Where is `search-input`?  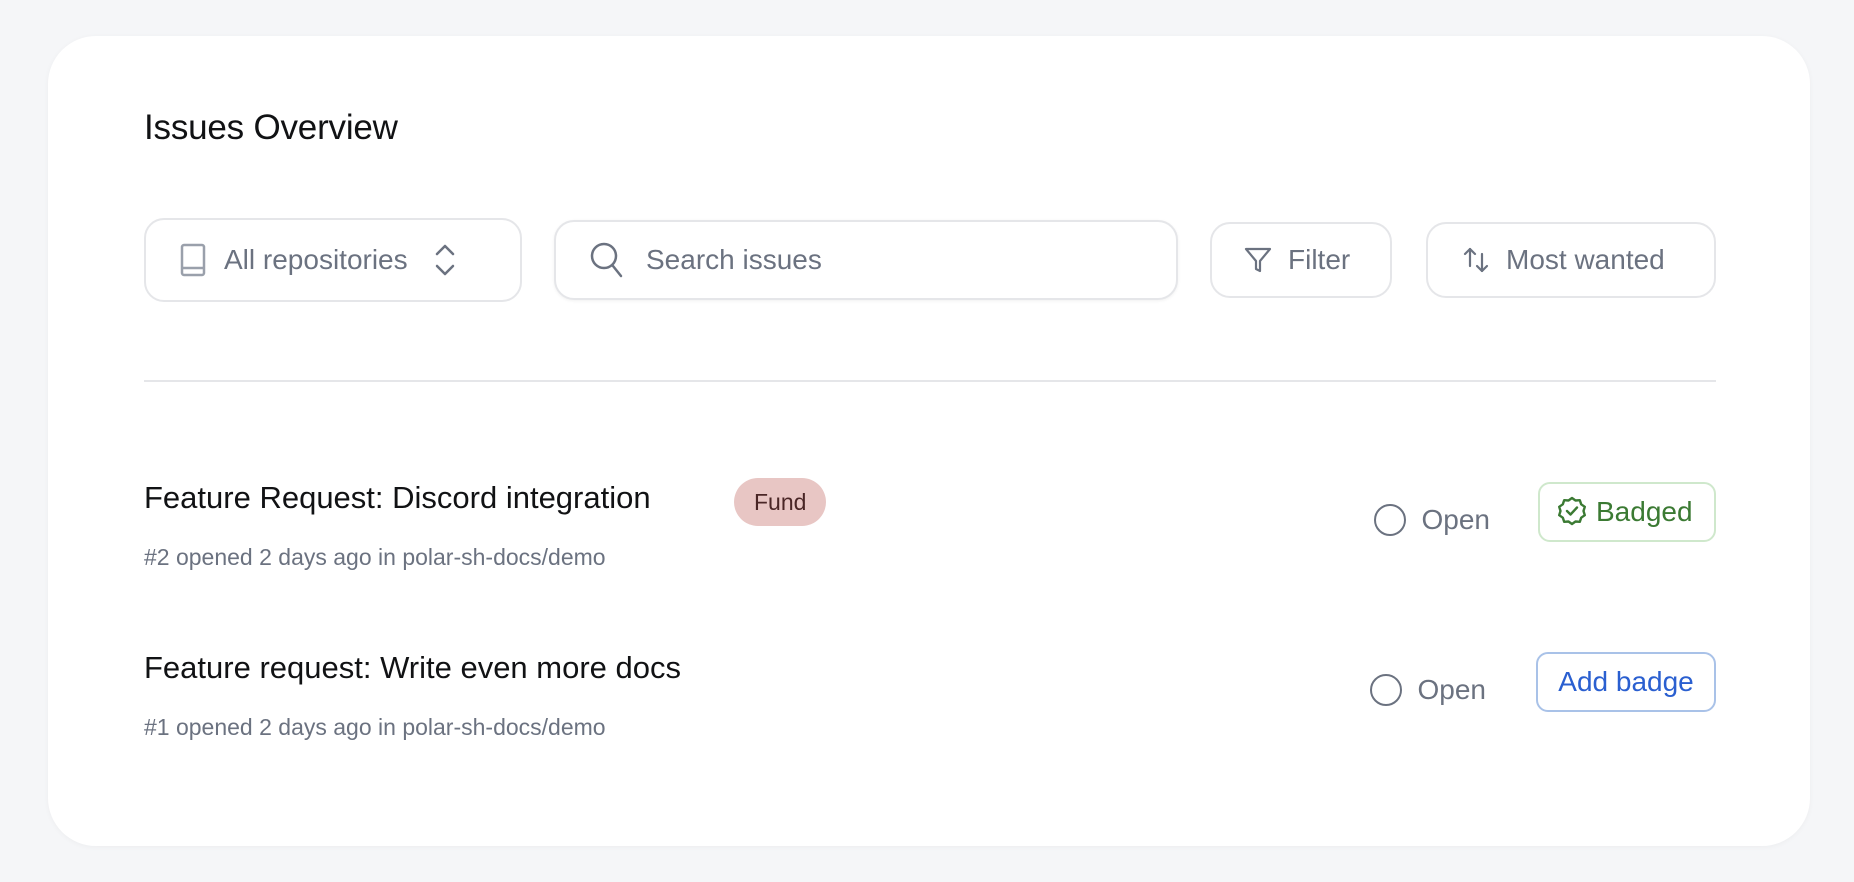
search-input is located at coordinates (906, 260).